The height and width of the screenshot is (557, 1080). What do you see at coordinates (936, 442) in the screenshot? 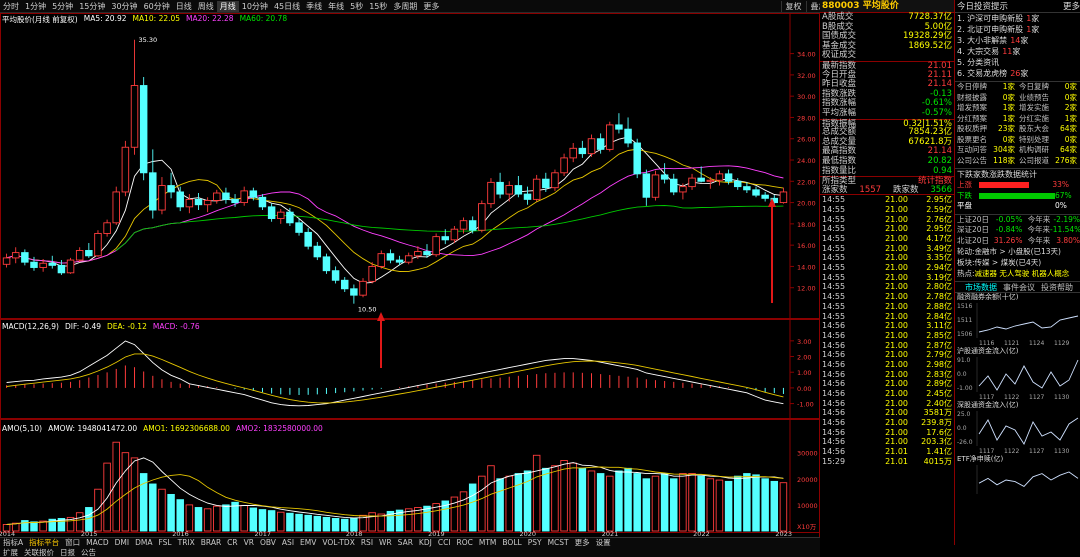
I see `tick-volume: 203.3亿` at bounding box center [936, 442].